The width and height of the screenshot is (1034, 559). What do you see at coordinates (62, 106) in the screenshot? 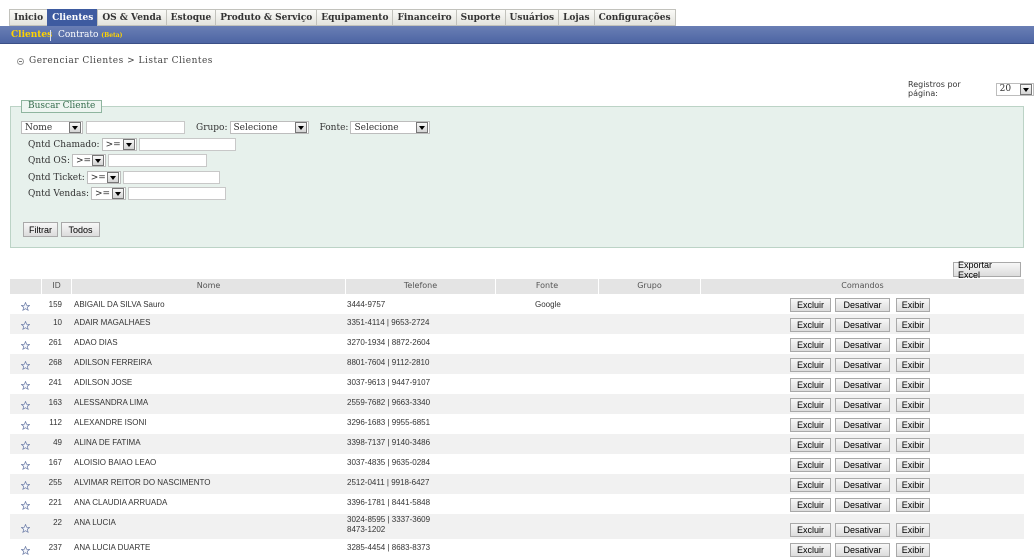
I see `search-legend: Buscar Cliente` at bounding box center [62, 106].